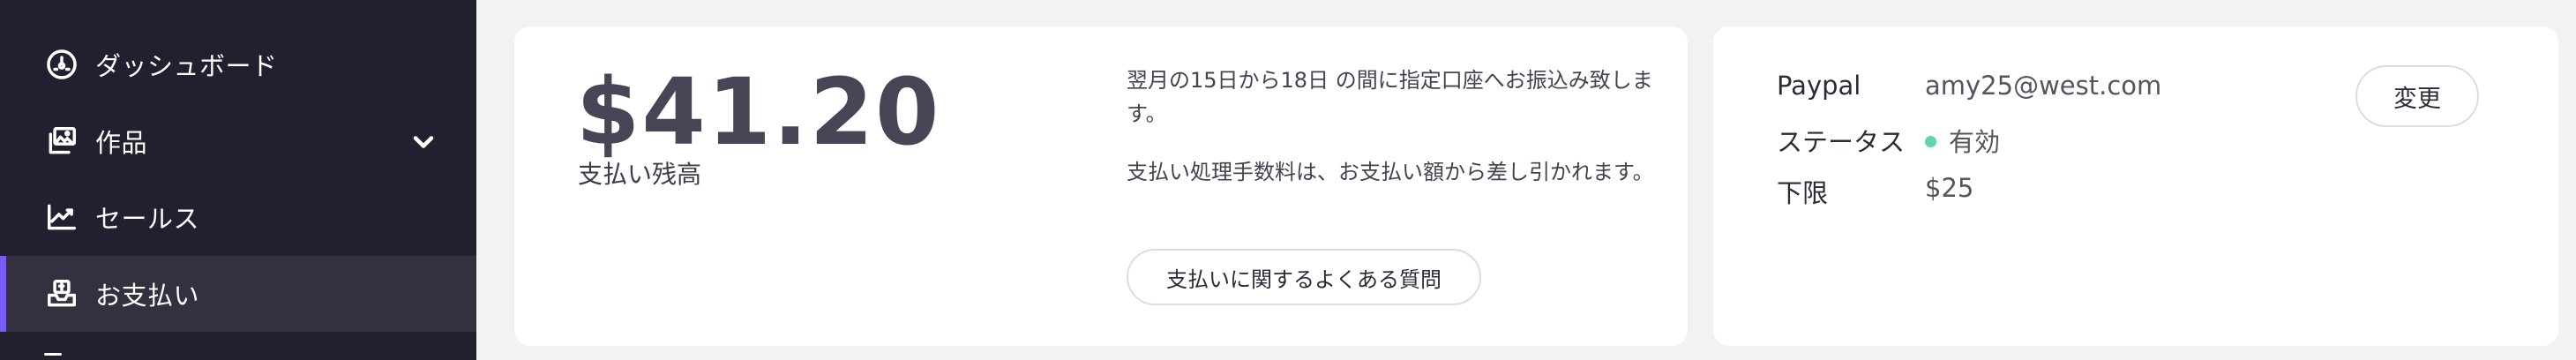 This screenshot has height=360, width=2576. What do you see at coordinates (147, 219) in the screenshot?
I see `sidebar-item-label: セールス` at bounding box center [147, 219].